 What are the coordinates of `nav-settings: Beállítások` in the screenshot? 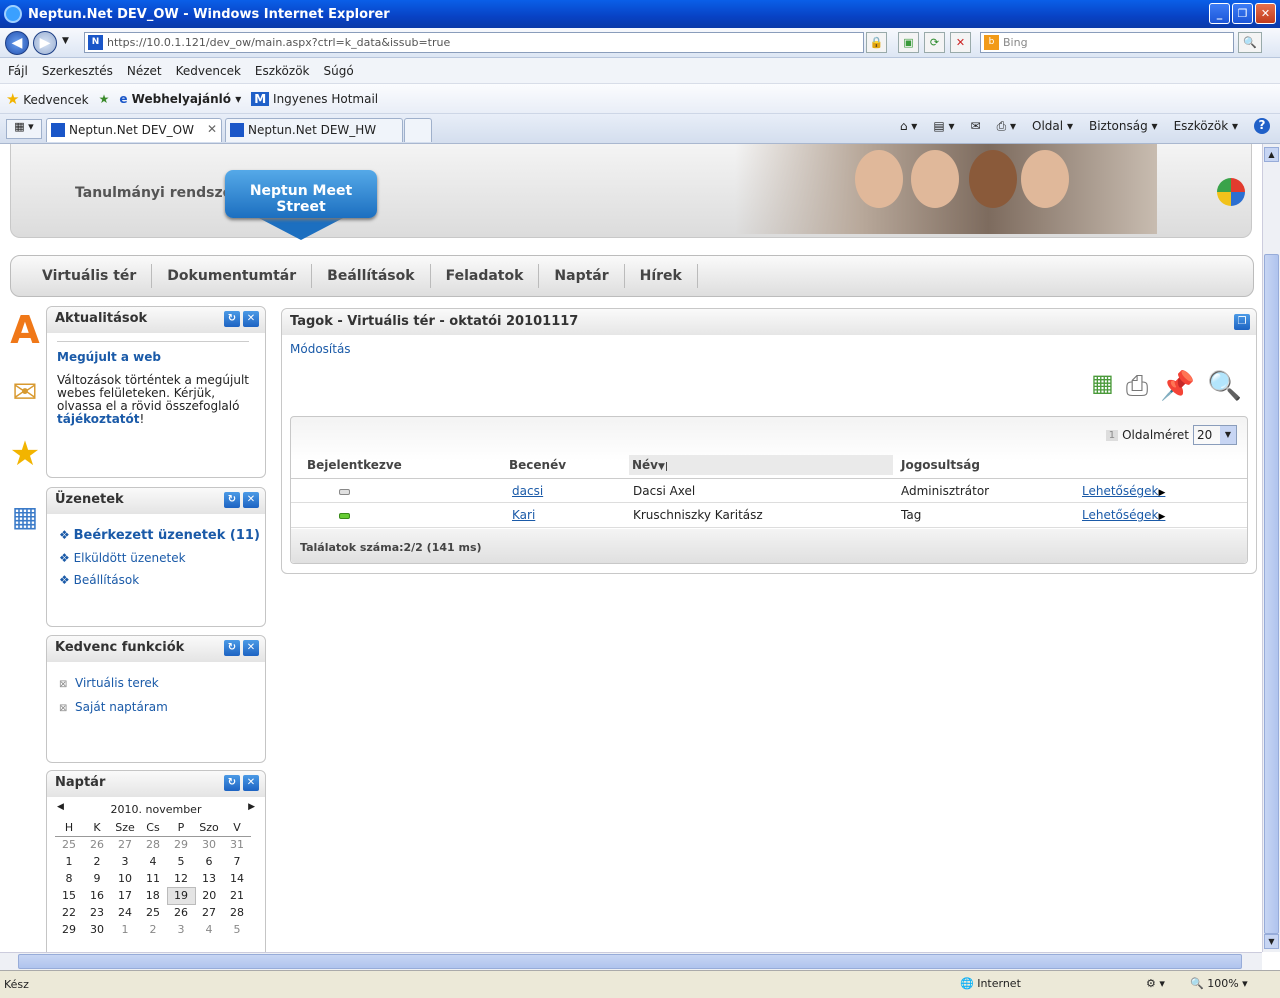 It's located at (371, 276).